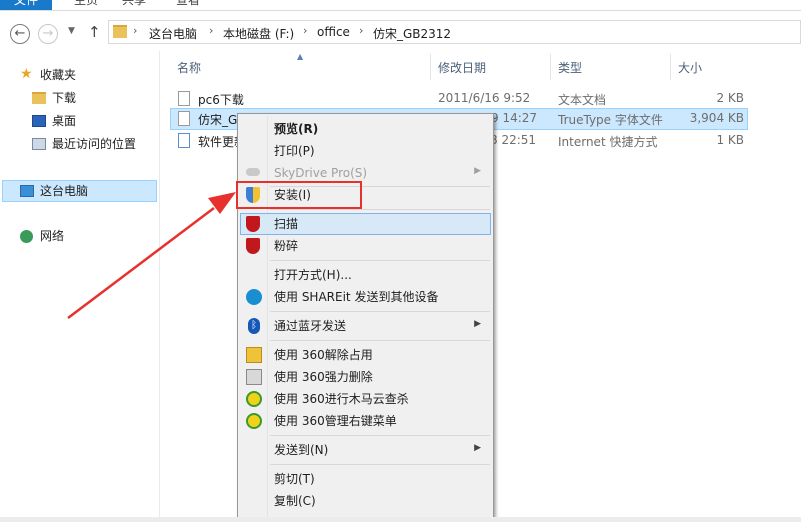  What do you see at coordinates (151, 255) in the screenshot?
I see `annotation-arrow` at bounding box center [151, 255].